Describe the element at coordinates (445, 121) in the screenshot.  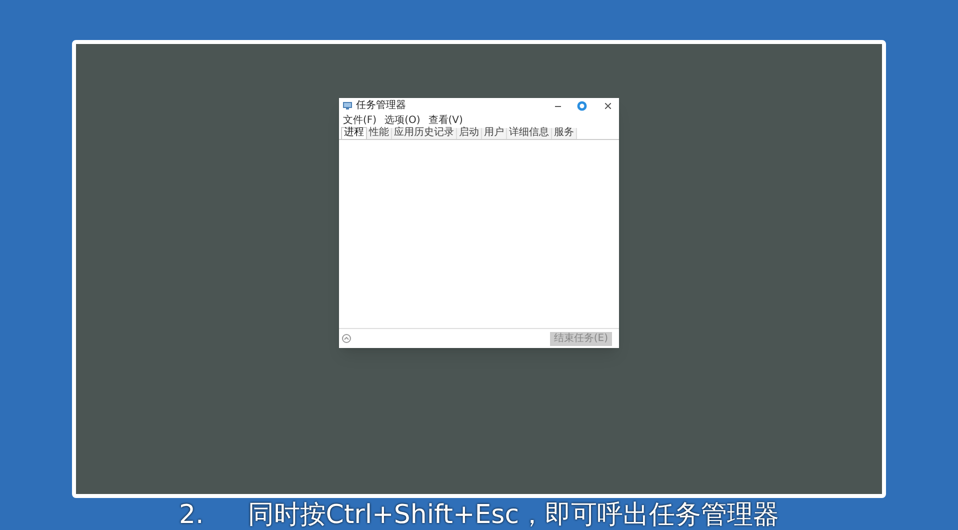
I see `menu-item: 查看(V)` at that location.